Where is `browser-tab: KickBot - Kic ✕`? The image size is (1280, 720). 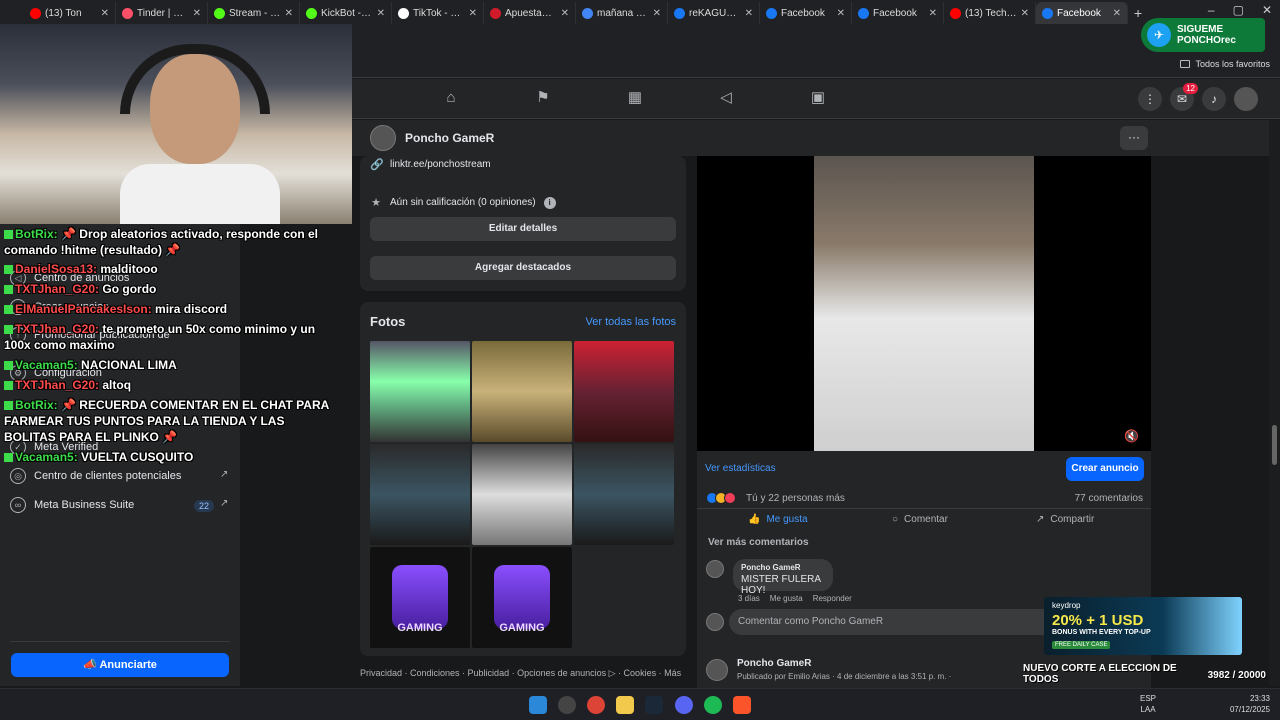
browser-tab: KickBot - Kic ✕ is located at coordinates (346, 13).